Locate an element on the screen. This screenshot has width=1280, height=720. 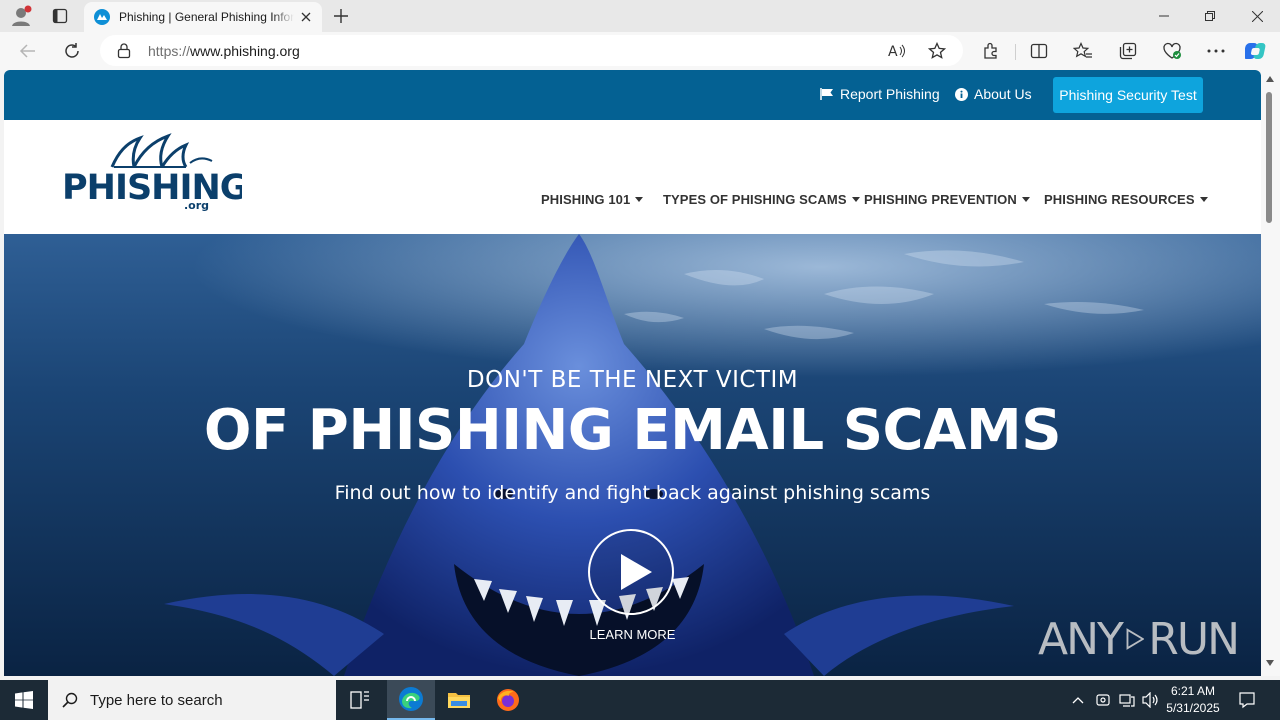
clock-time: 6:21 AM is located at coordinates (1193, 691).